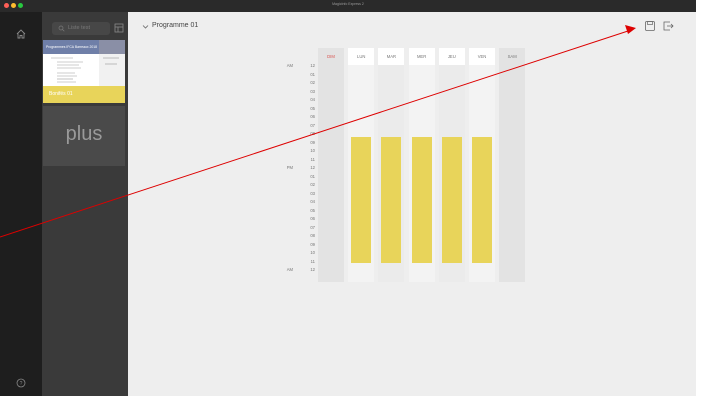  Describe the element at coordinates (512, 165) in the screenshot. I see `day-column: SAM` at that location.